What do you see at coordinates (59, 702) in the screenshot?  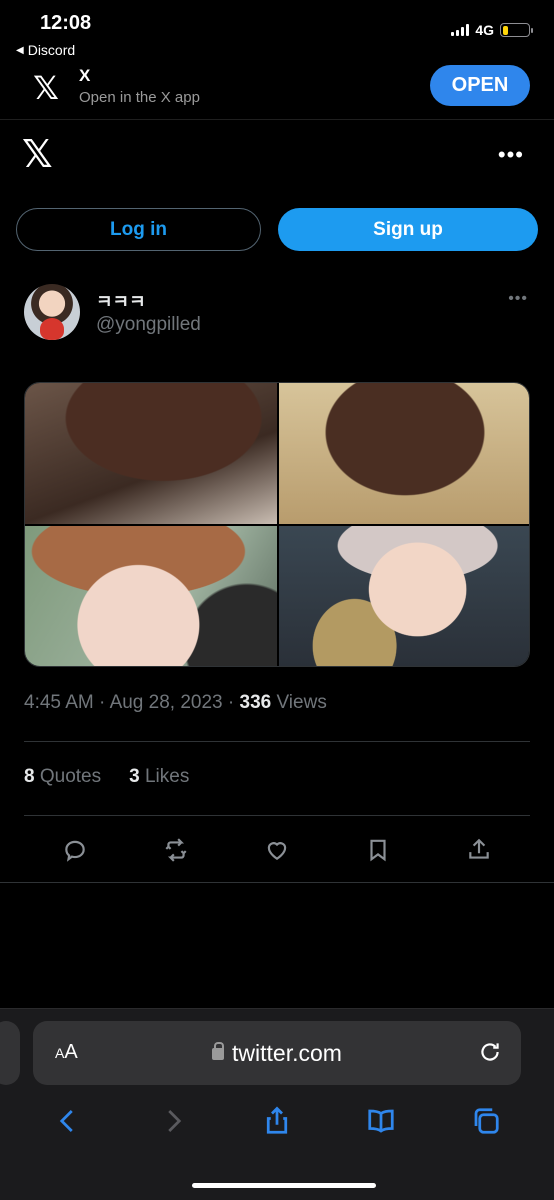 I see `tweet-time: 4:45 AM` at bounding box center [59, 702].